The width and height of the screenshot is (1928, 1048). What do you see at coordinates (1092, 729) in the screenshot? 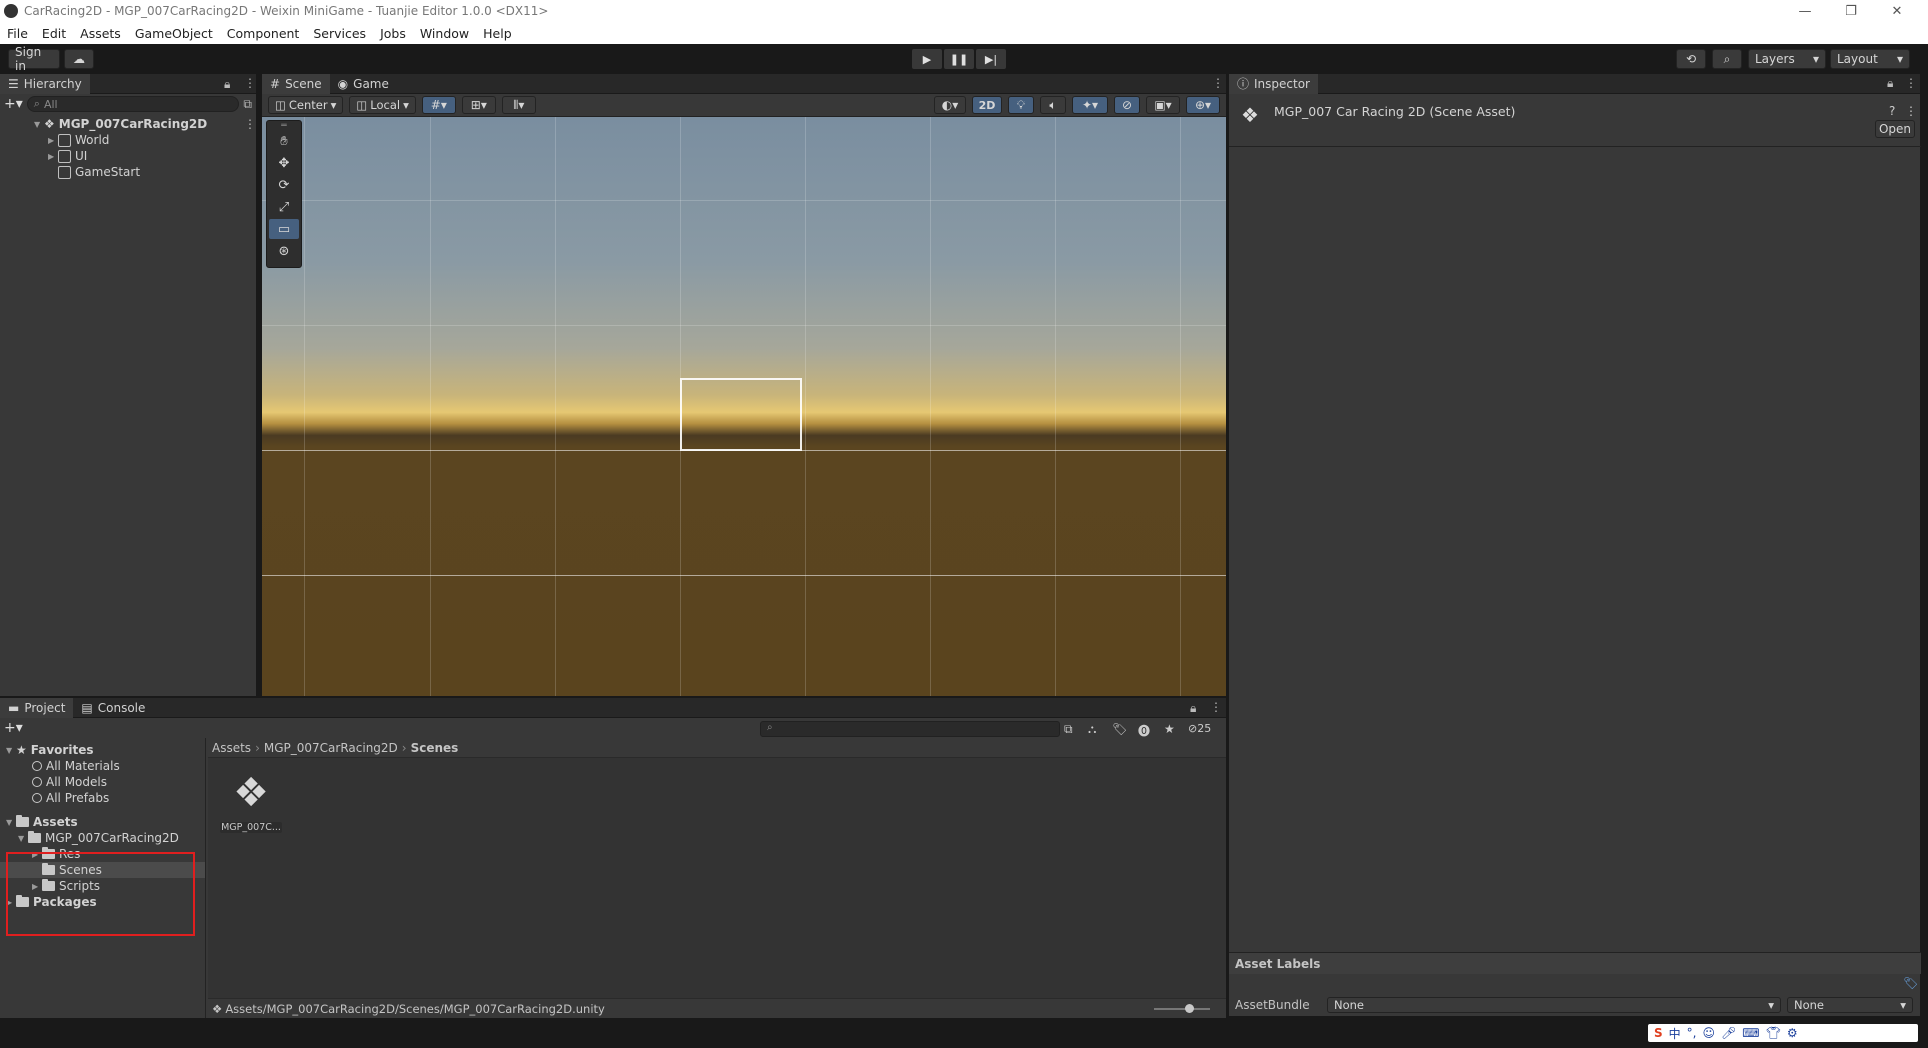
I see `filter-by-type-icon: ⛬` at bounding box center [1092, 729].